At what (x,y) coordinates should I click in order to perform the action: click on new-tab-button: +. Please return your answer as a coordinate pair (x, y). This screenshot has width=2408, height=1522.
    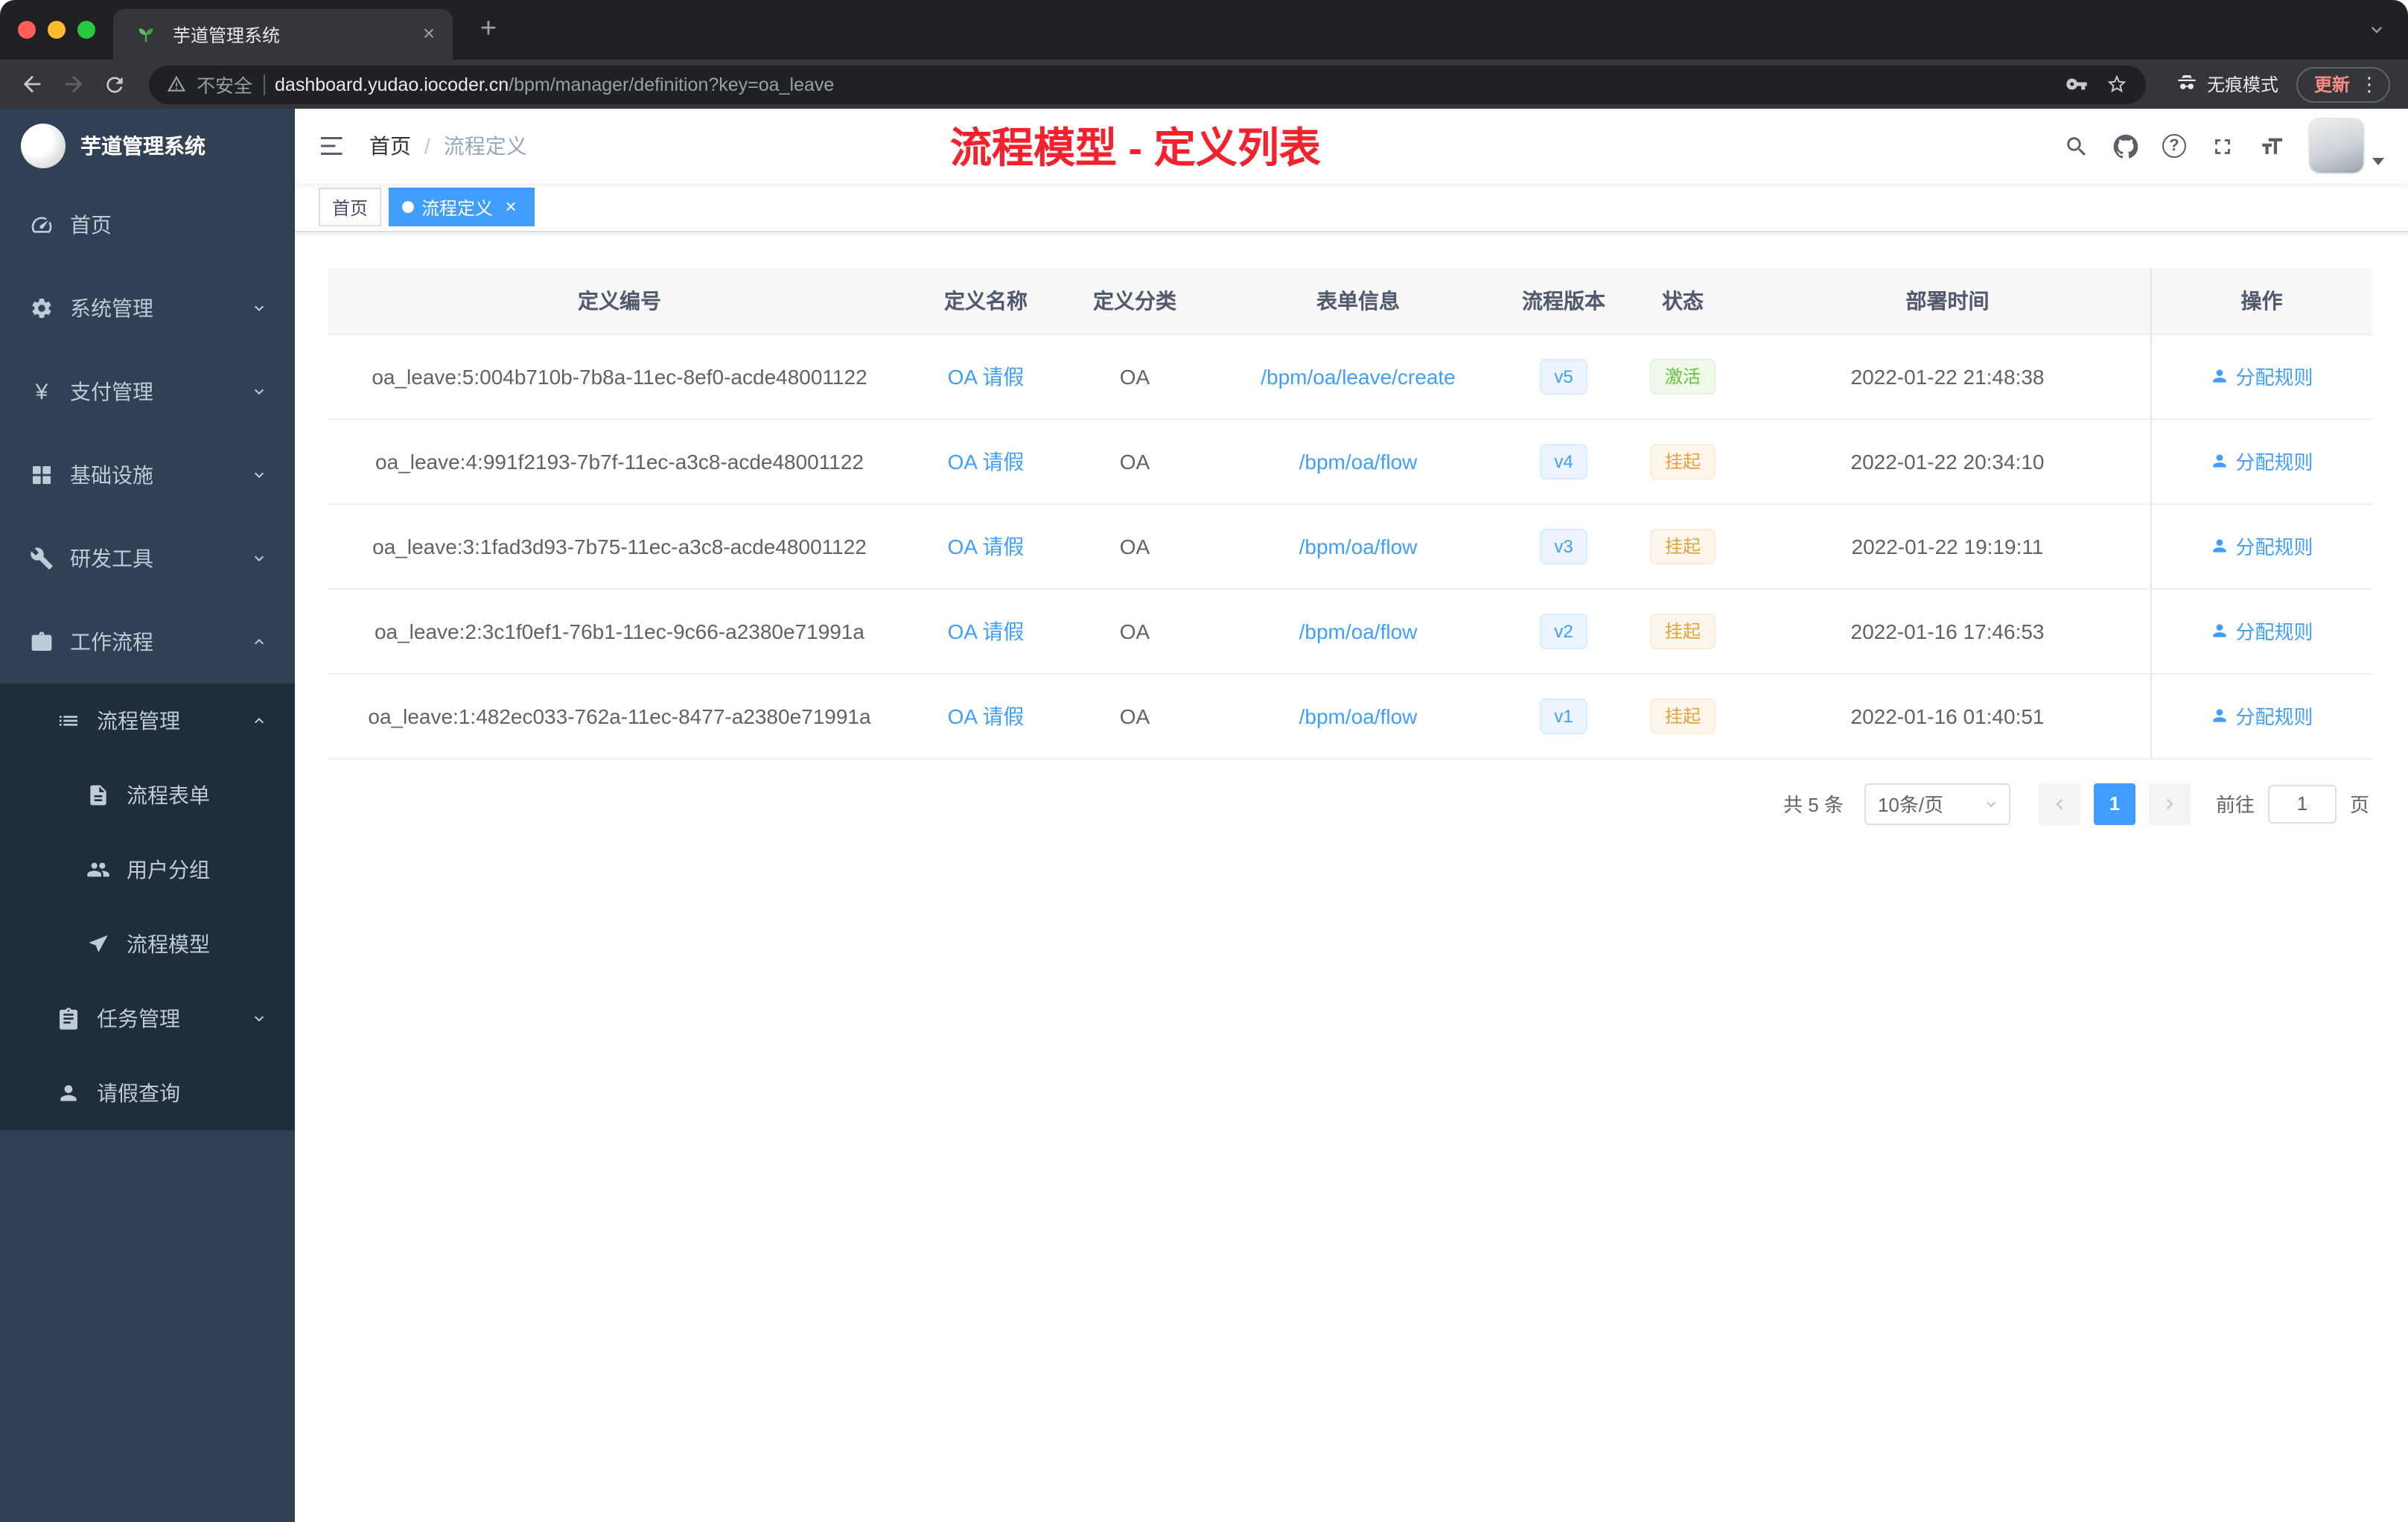
    Looking at the image, I should click on (488, 29).